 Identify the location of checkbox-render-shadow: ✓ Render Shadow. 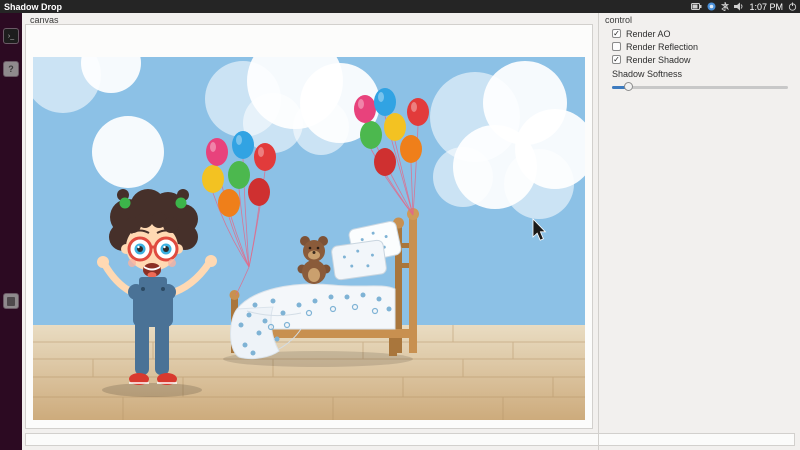
(702, 59).